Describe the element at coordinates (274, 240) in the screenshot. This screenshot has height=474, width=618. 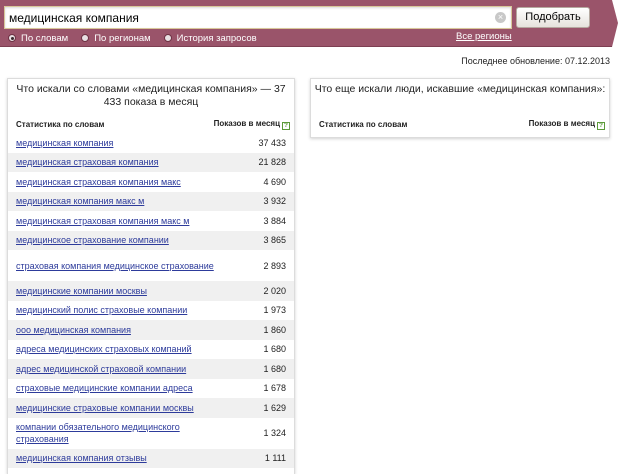
I see `impressions-count: 3 865` at that location.